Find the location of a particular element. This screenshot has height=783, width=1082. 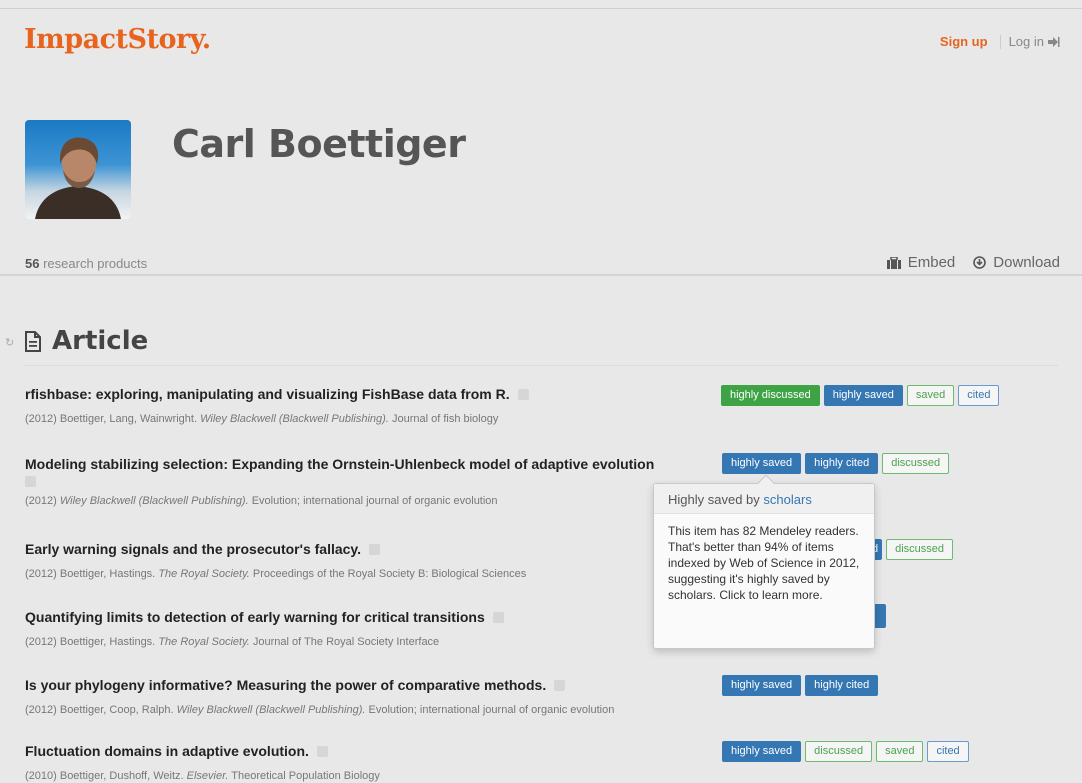

product-journal: Journal of fish biology is located at coordinates (445, 419).